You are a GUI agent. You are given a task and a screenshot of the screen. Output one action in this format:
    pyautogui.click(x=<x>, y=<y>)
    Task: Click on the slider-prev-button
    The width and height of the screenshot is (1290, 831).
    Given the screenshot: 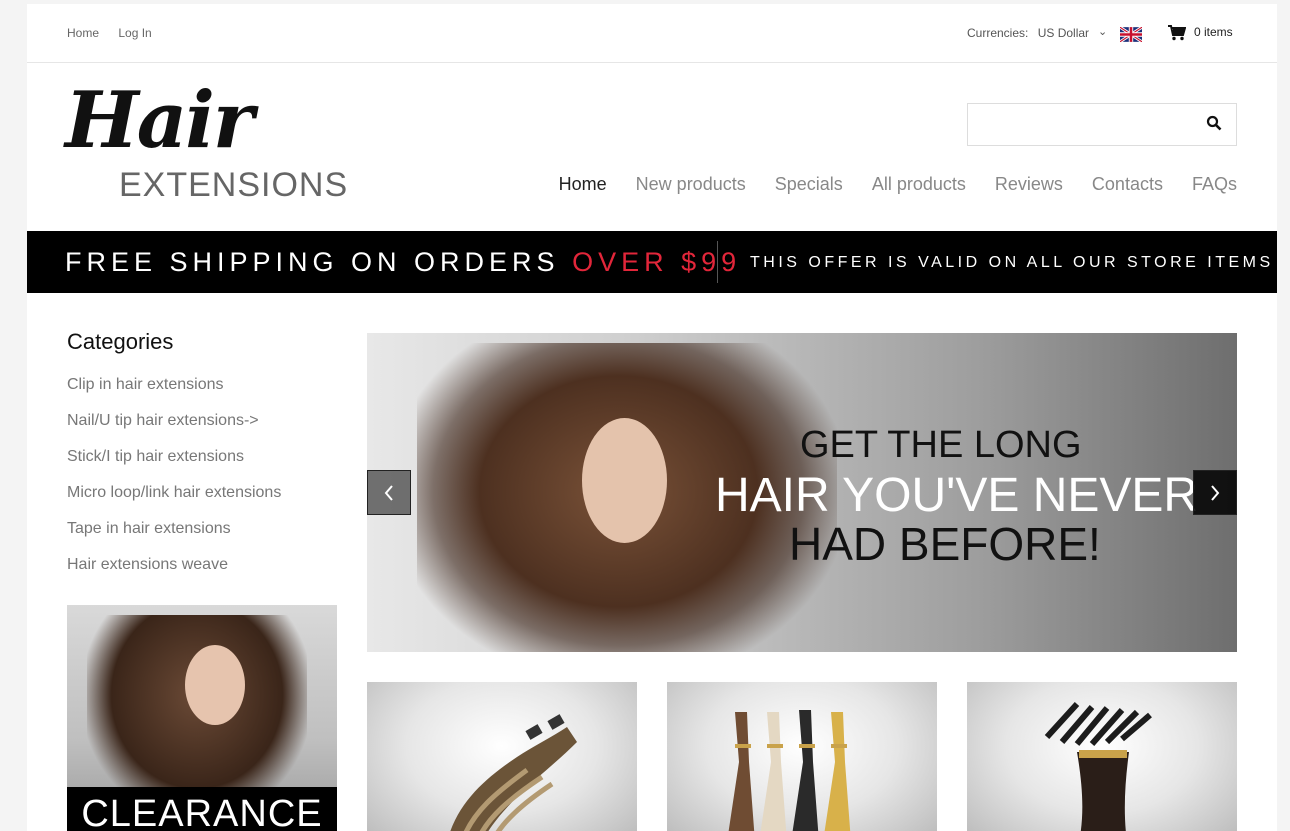 What is the action you would take?
    pyautogui.click(x=389, y=492)
    